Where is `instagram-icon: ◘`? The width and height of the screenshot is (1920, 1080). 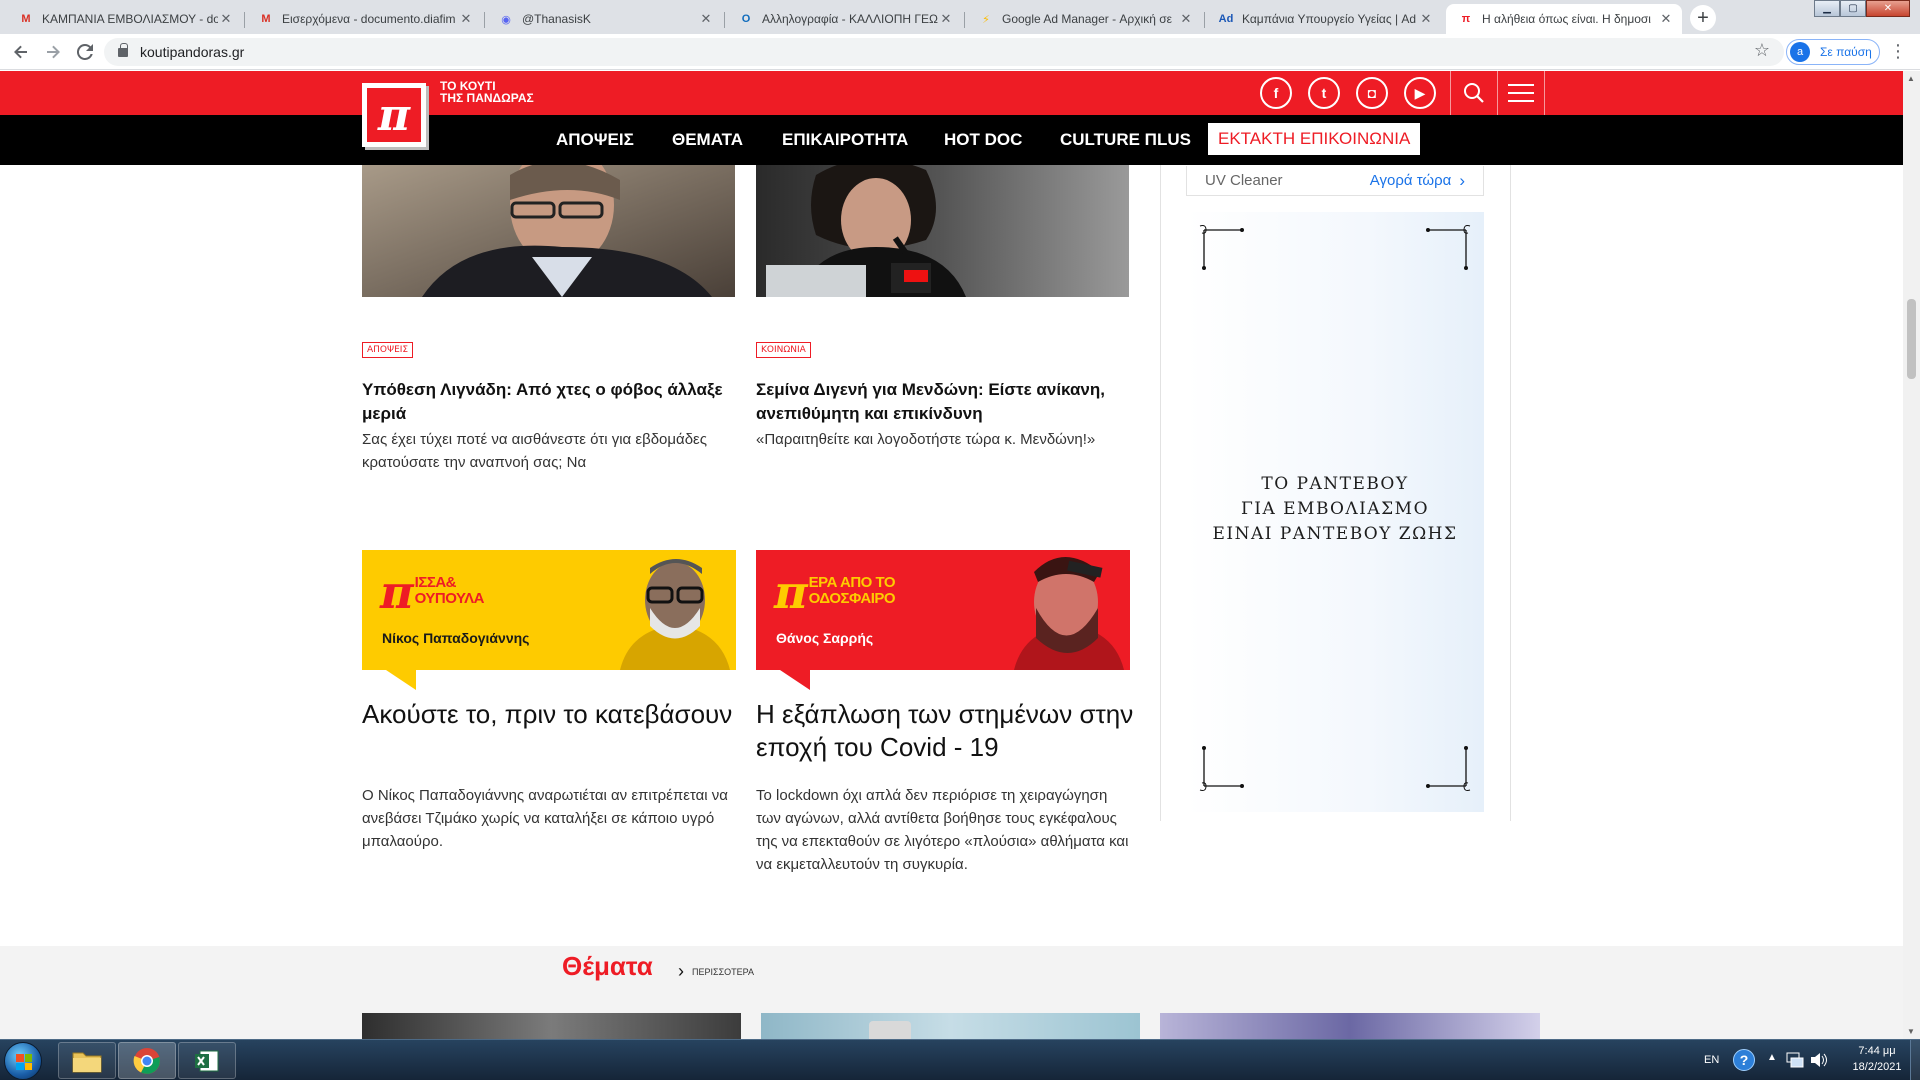 instagram-icon: ◘ is located at coordinates (1372, 93).